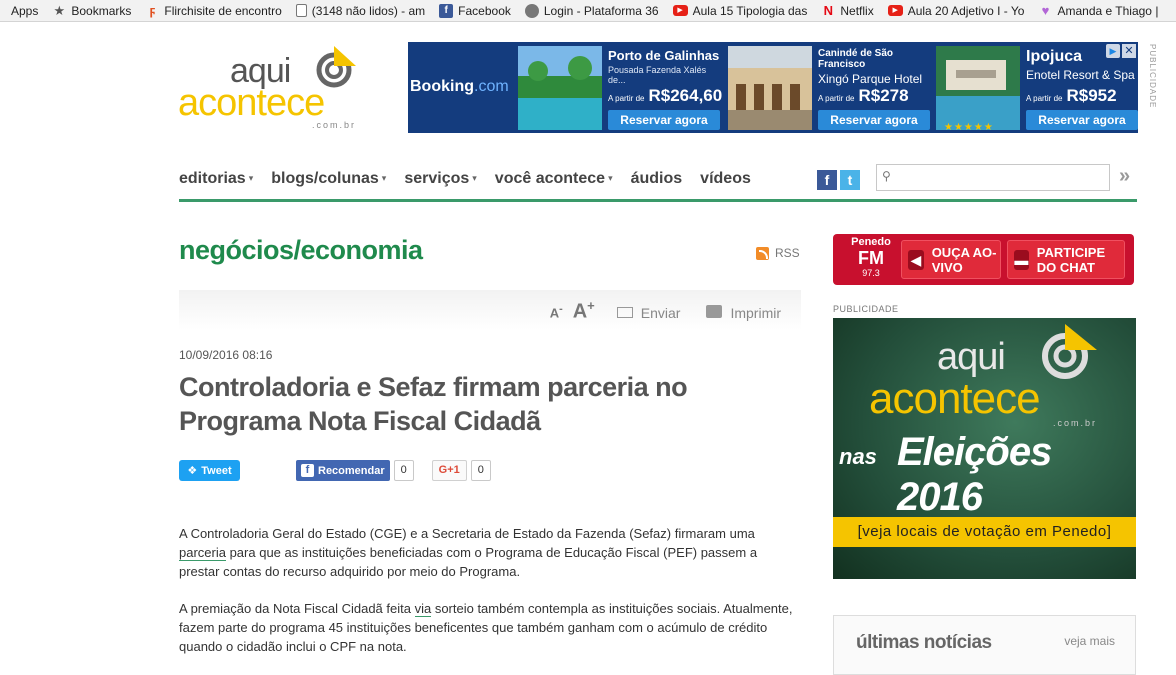 The image size is (1176, 675). Describe the element at coordinates (984, 532) in the screenshot. I see `polling-places-link: [veja locais de votação em Penedo]` at that location.